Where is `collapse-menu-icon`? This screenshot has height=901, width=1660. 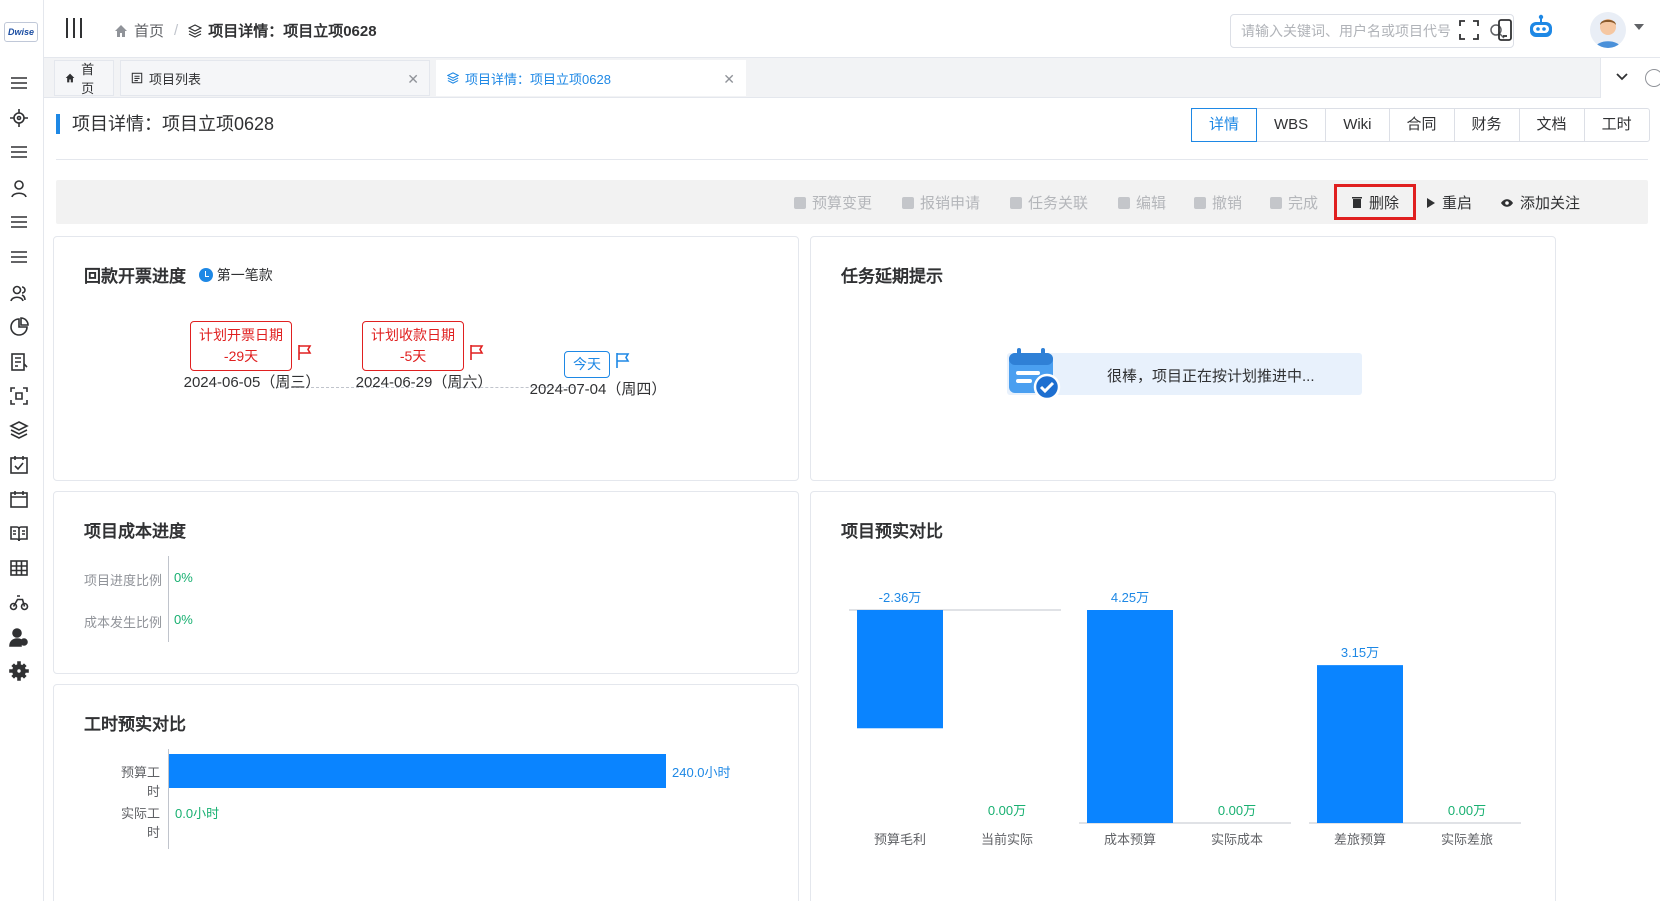 collapse-menu-icon is located at coordinates (76, 29).